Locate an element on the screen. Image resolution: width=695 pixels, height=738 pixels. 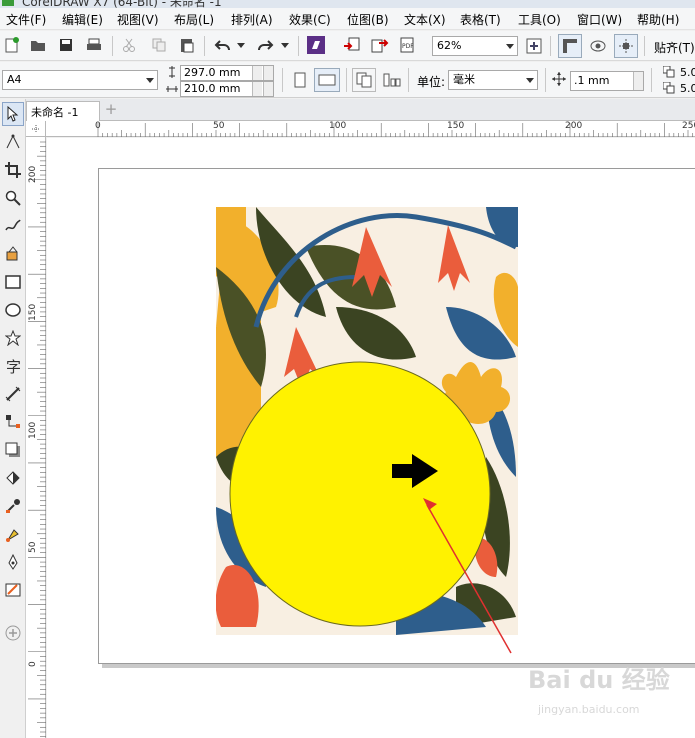
horizontal-ruler-ticks is located at coordinates (395, 130).